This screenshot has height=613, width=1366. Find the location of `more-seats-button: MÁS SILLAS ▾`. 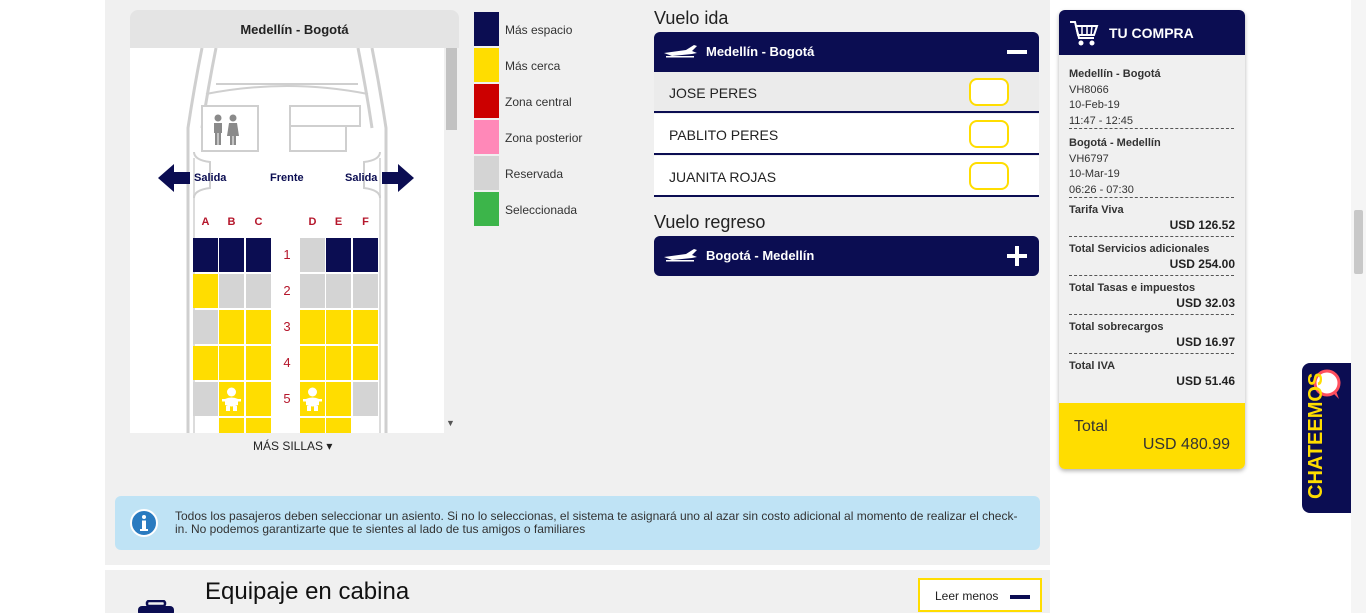

more-seats-button: MÁS SILLAS ▾ is located at coordinates (292, 446).